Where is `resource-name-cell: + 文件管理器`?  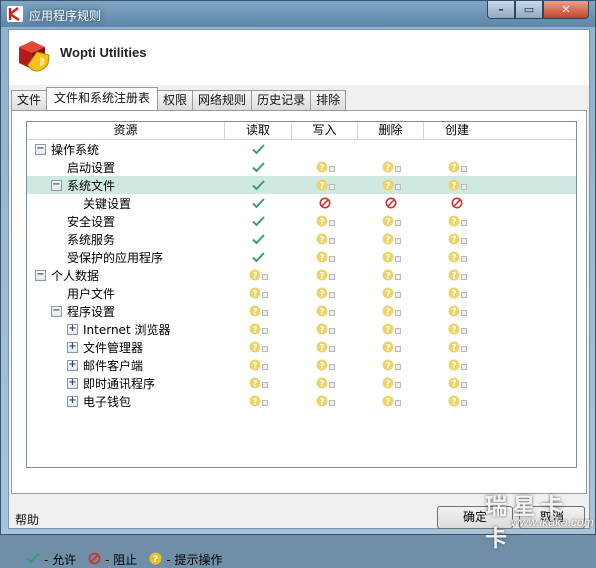 resource-name-cell: + 文件管理器 is located at coordinates (126, 347).